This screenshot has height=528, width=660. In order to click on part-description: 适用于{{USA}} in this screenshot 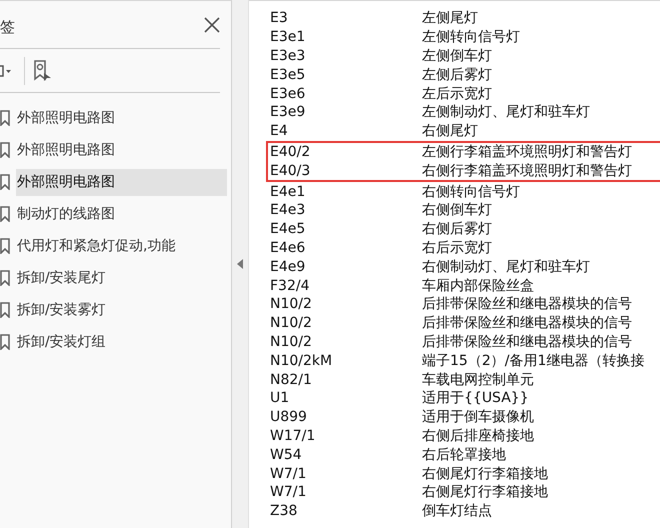, I will do `click(475, 398)`.